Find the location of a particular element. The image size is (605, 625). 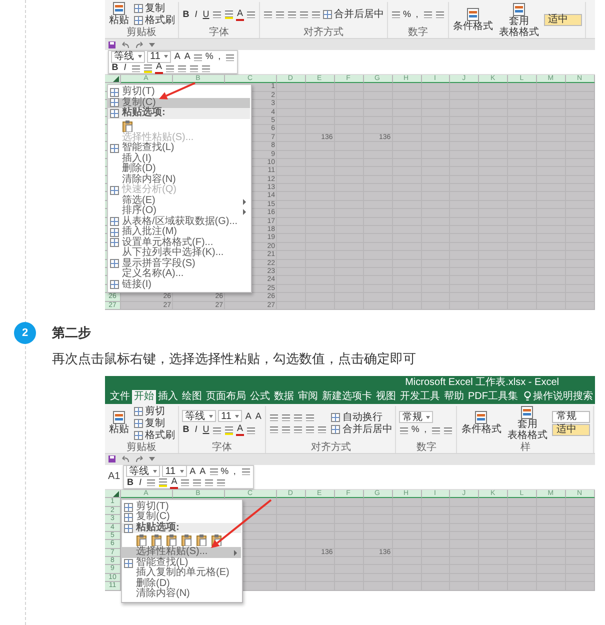

menu-item: 清除内容(N) is located at coordinates (182, 594).